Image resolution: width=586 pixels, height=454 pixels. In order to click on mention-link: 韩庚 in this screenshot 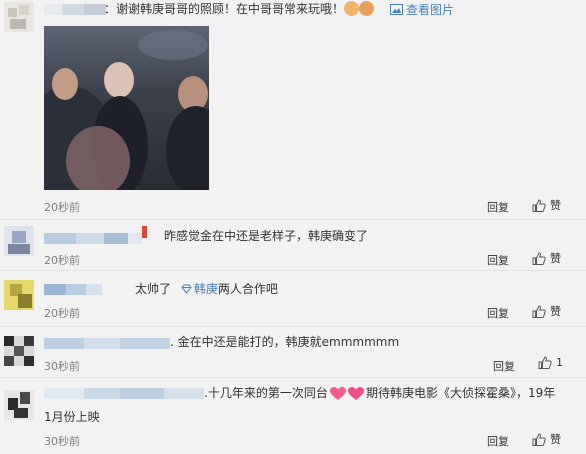, I will do `click(206, 289)`.